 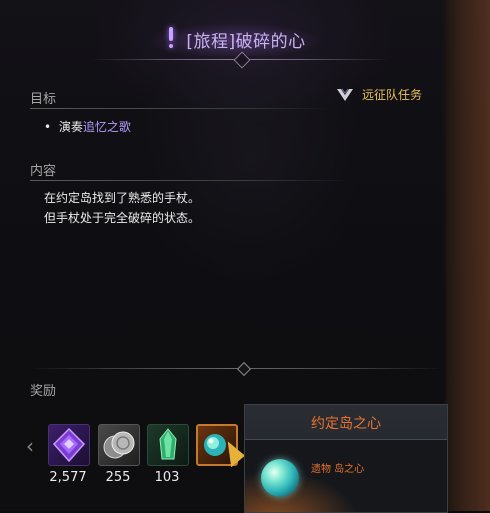 What do you see at coordinates (246, 41) in the screenshot?
I see `quest-title: [旅程]破碎的心` at bounding box center [246, 41].